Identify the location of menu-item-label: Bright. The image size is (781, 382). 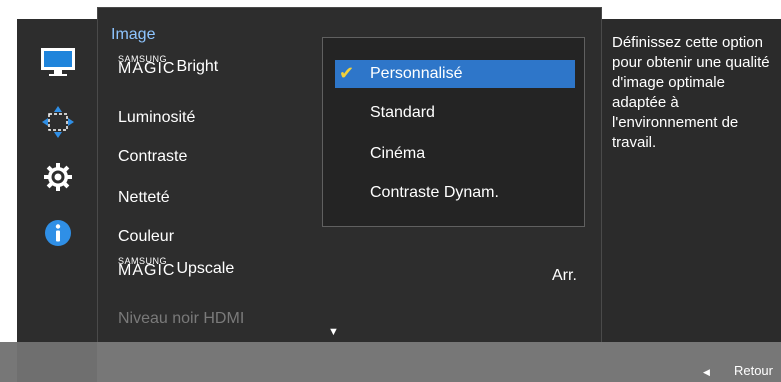
(197, 66).